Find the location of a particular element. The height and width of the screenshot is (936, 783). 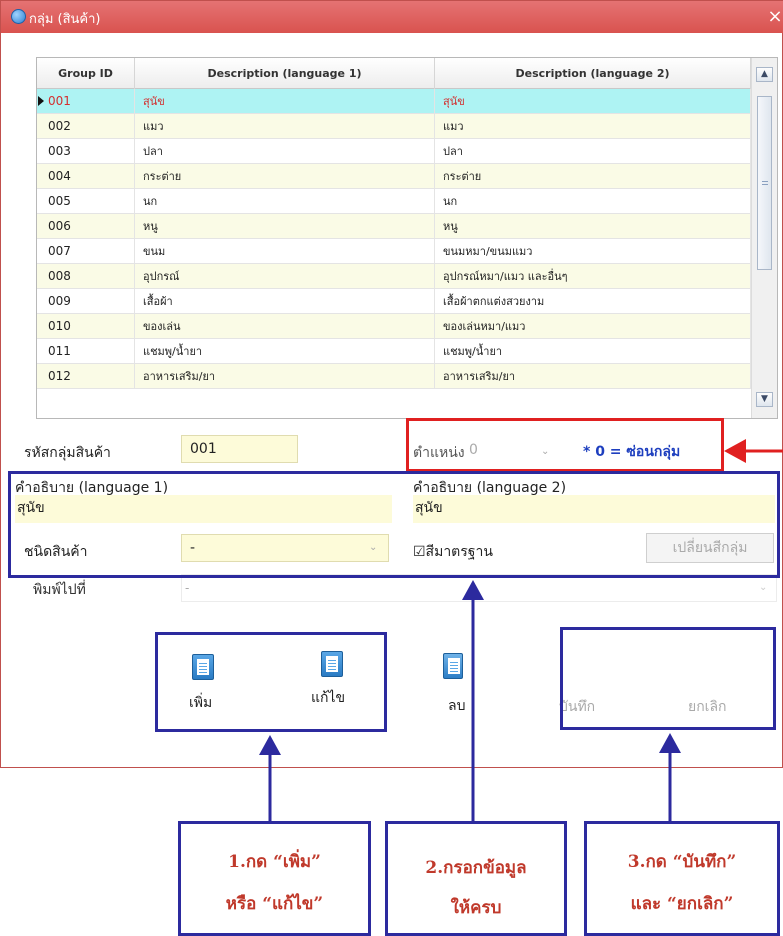

step1-callout-line1: 1.กด “เพิ่ม” is located at coordinates (274, 862).